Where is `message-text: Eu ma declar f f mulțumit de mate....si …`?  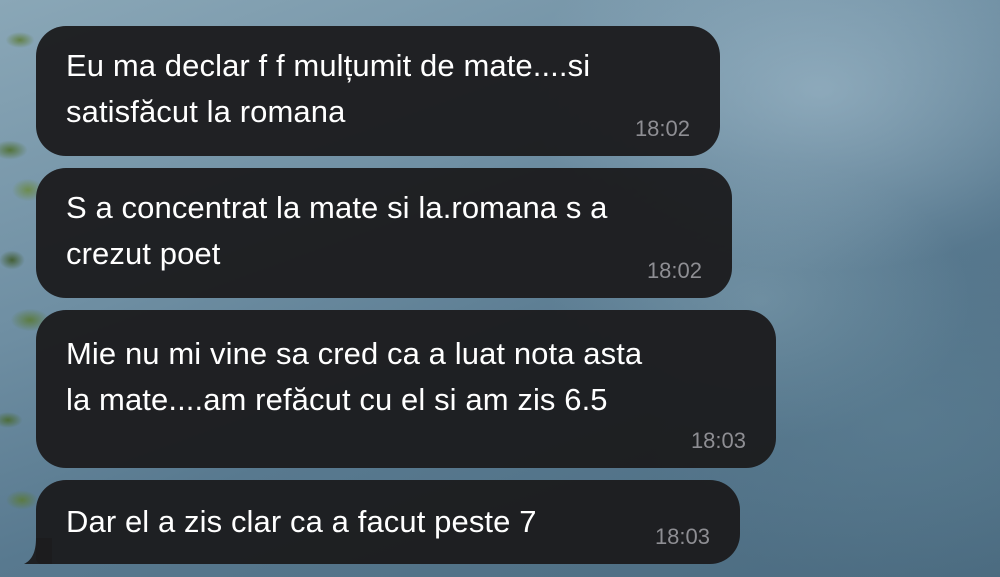 message-text: Eu ma declar f f mulțumit de mate....si … is located at coordinates (328, 88).